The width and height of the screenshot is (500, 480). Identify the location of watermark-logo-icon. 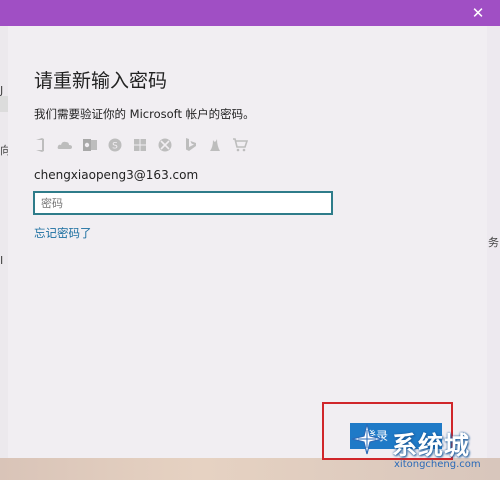
(367, 439).